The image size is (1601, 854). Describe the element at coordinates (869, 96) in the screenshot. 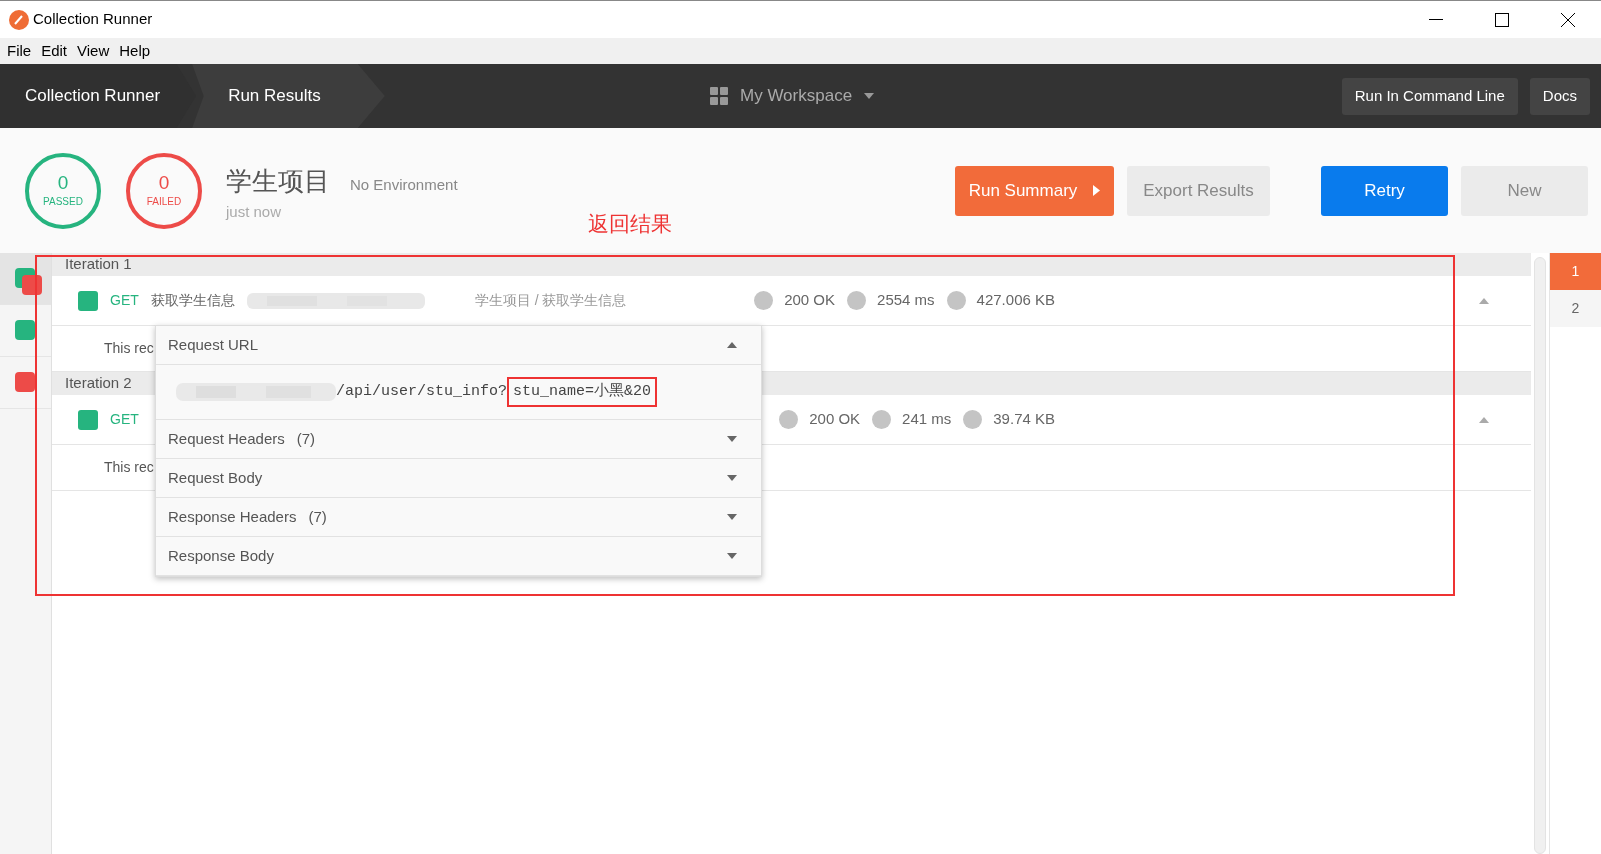

I see `expand-caret-icon` at that location.